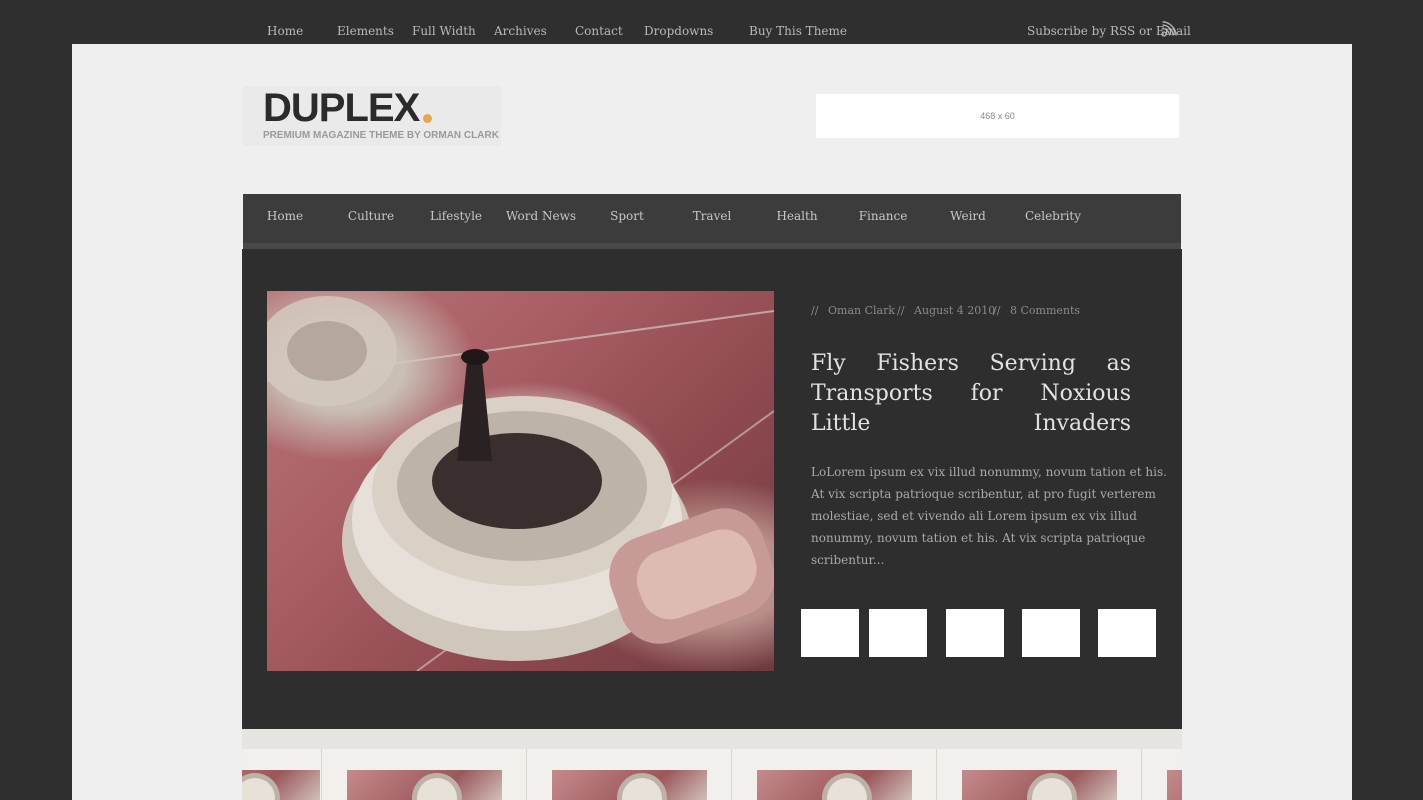  What do you see at coordinates (1045, 310) in the screenshot?
I see `post-comments: 8 Comments` at bounding box center [1045, 310].